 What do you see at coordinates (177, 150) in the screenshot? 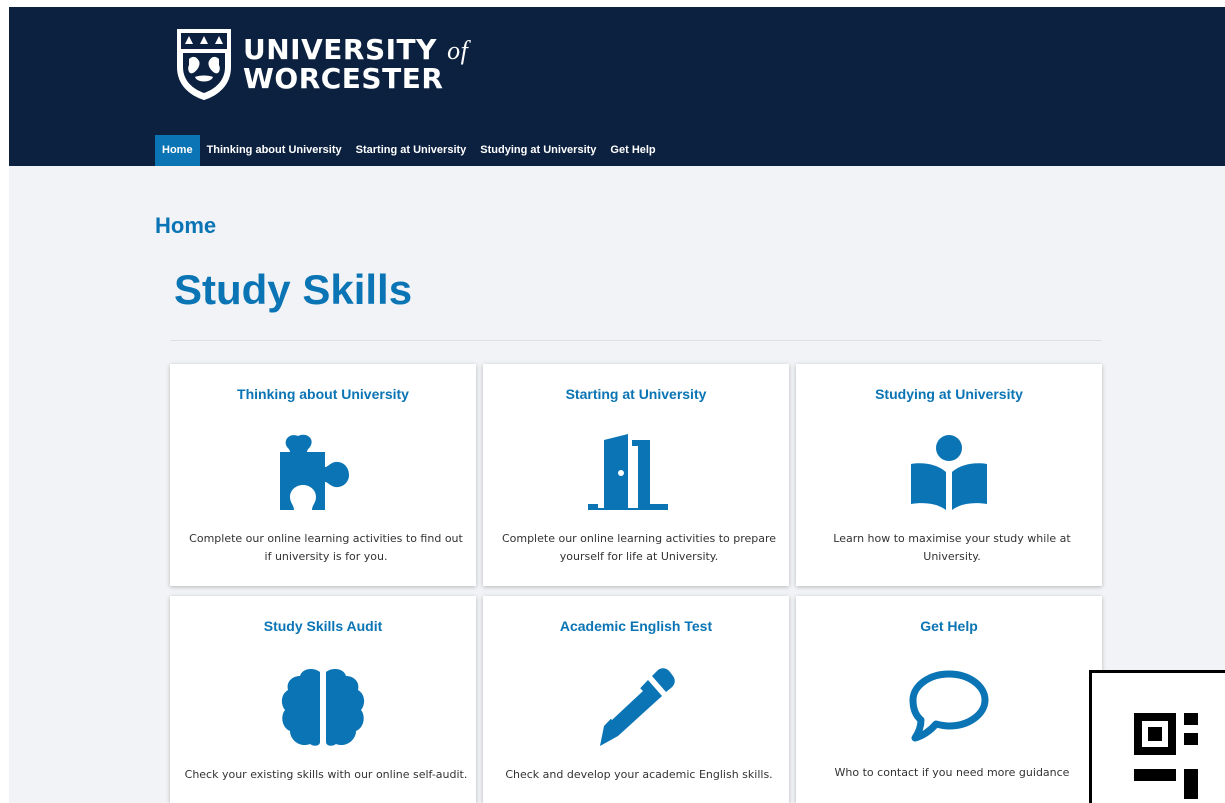
I see `nav-item-home: Home` at bounding box center [177, 150].